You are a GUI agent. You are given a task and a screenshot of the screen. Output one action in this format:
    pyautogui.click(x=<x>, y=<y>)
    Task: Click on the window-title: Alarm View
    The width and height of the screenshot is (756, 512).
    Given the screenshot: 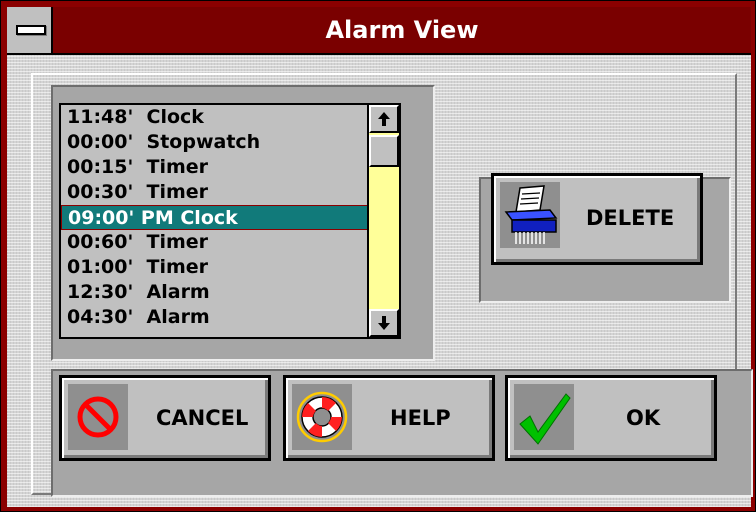 What is the action you would take?
    pyautogui.click(x=402, y=30)
    